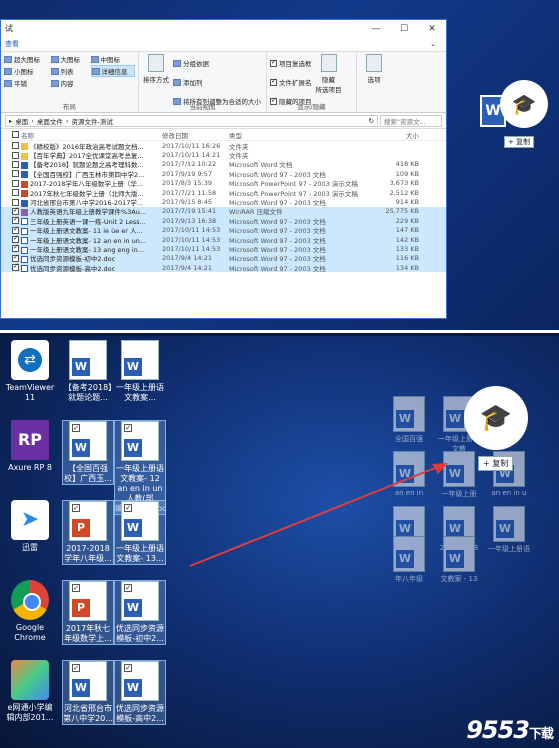 The height and width of the screenshot is (748, 559). Describe the element at coordinates (189, 164) in the screenshot. I see `file-date: 2017/7/12 10:22` at that location.